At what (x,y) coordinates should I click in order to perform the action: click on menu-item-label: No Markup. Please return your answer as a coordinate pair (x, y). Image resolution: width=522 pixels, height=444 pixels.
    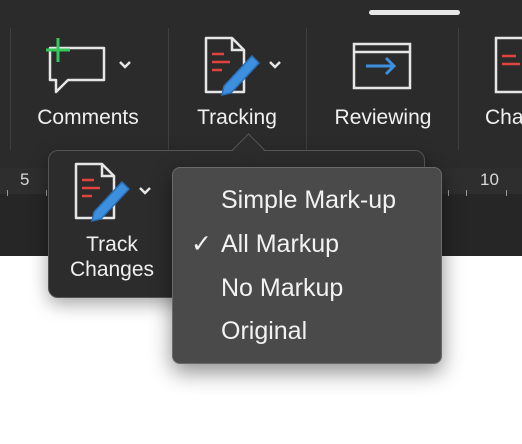
    Looking at the image, I should click on (282, 288).